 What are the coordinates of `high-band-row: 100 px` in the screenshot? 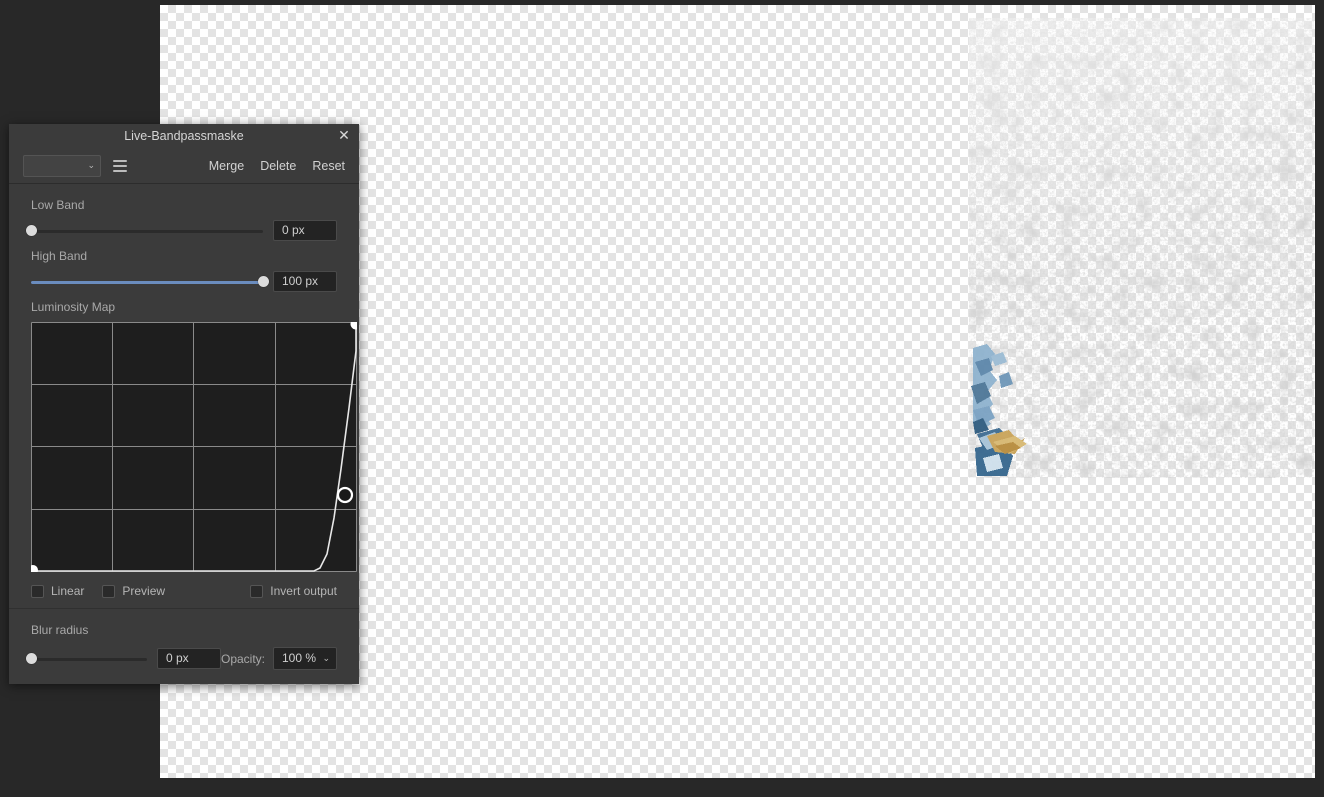 It's located at (184, 281).